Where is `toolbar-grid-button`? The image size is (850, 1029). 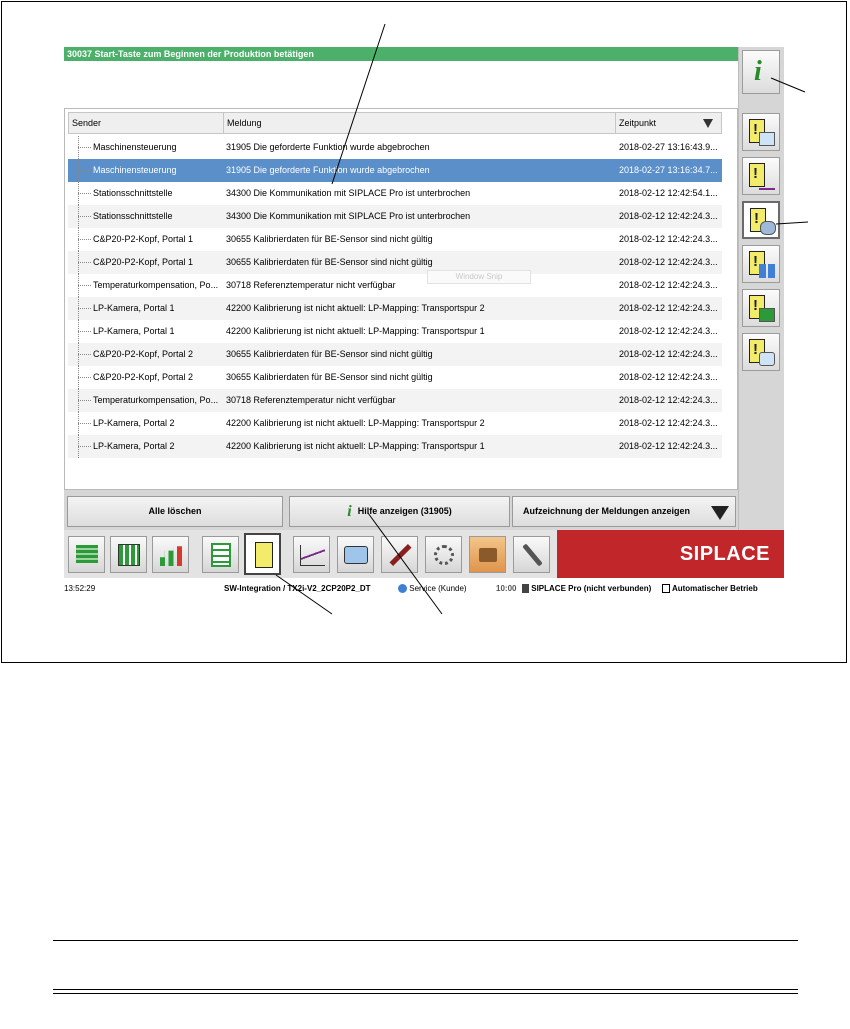 toolbar-grid-button is located at coordinates (128, 554).